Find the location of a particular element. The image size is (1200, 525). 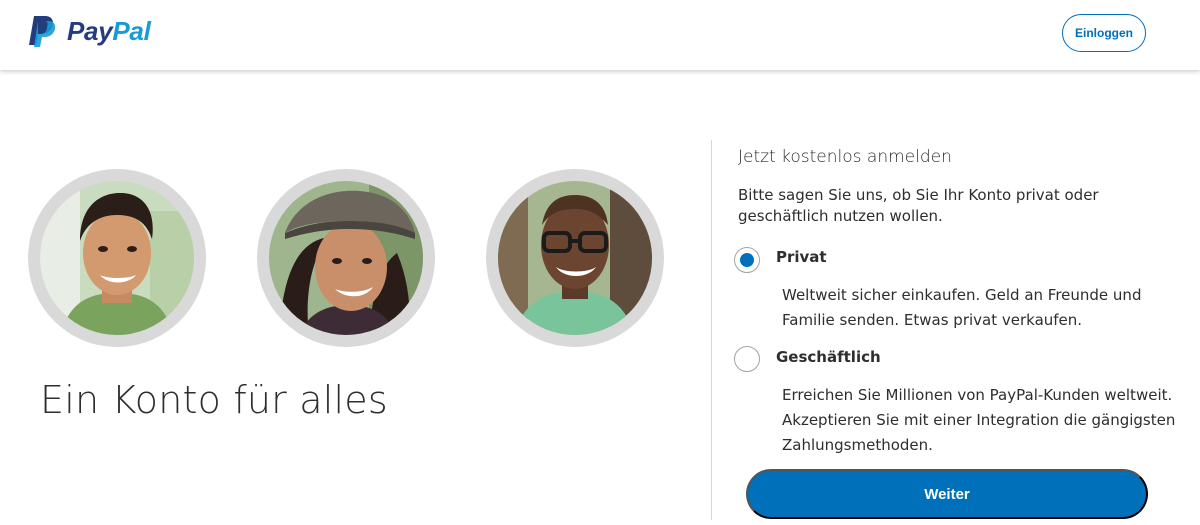

option-label-privat: Privat is located at coordinates (801, 257).